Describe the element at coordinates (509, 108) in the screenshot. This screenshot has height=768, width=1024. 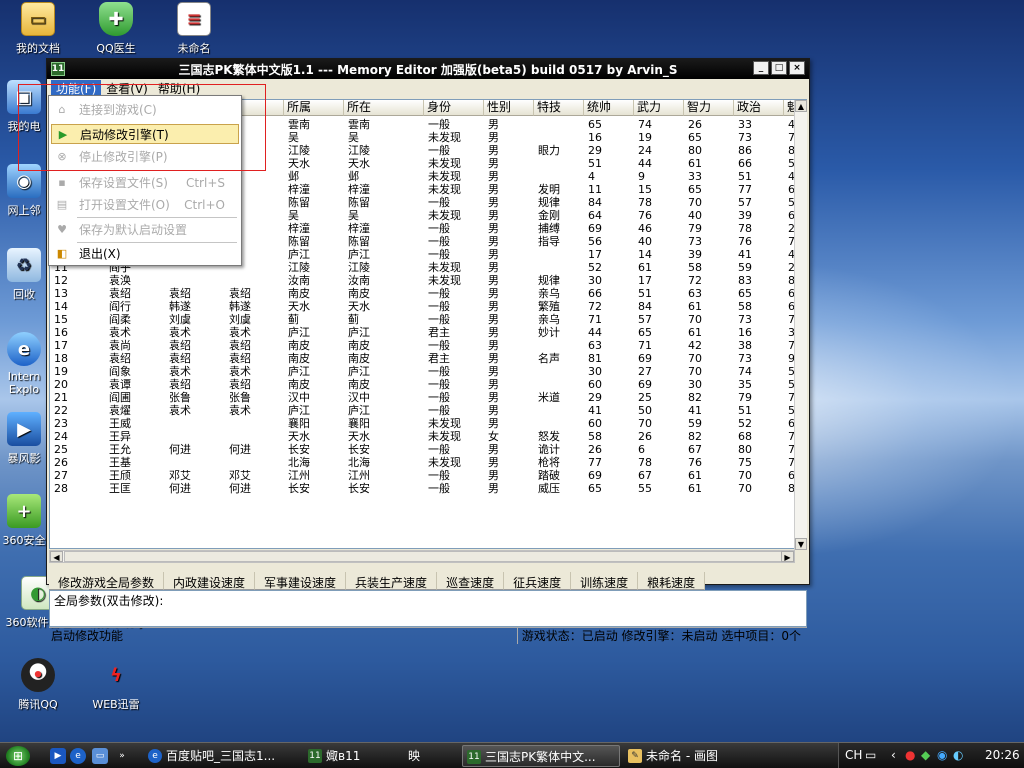
I see `column-header: 性别` at that location.